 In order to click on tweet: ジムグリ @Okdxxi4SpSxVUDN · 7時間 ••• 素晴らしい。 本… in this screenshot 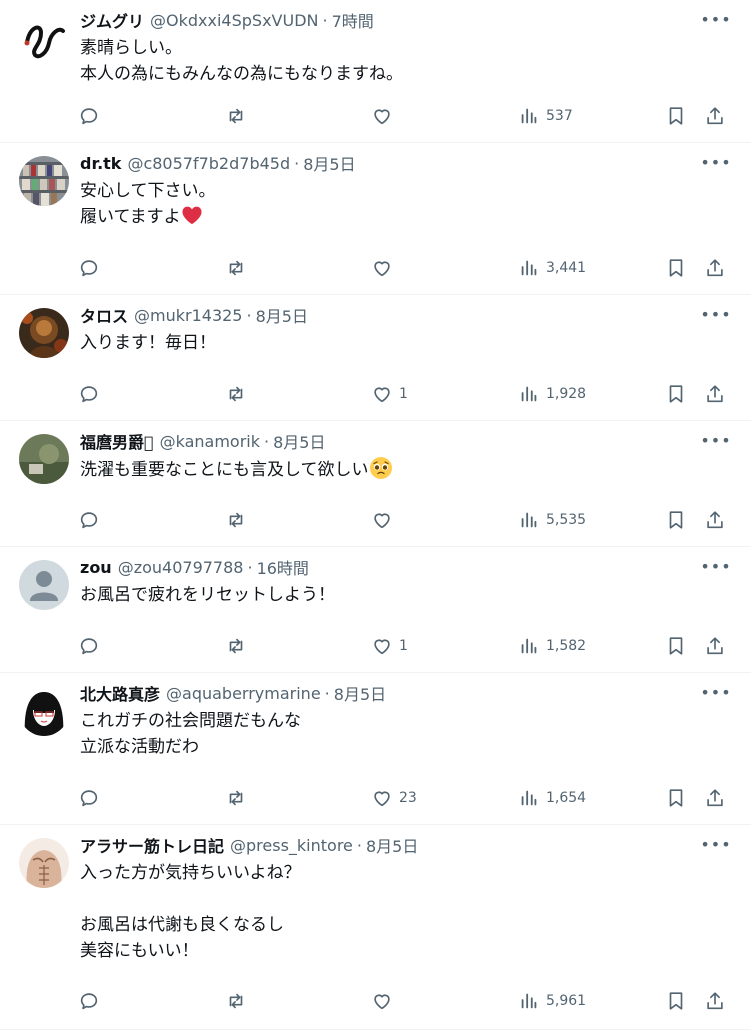, I will do `click(375, 71)`.